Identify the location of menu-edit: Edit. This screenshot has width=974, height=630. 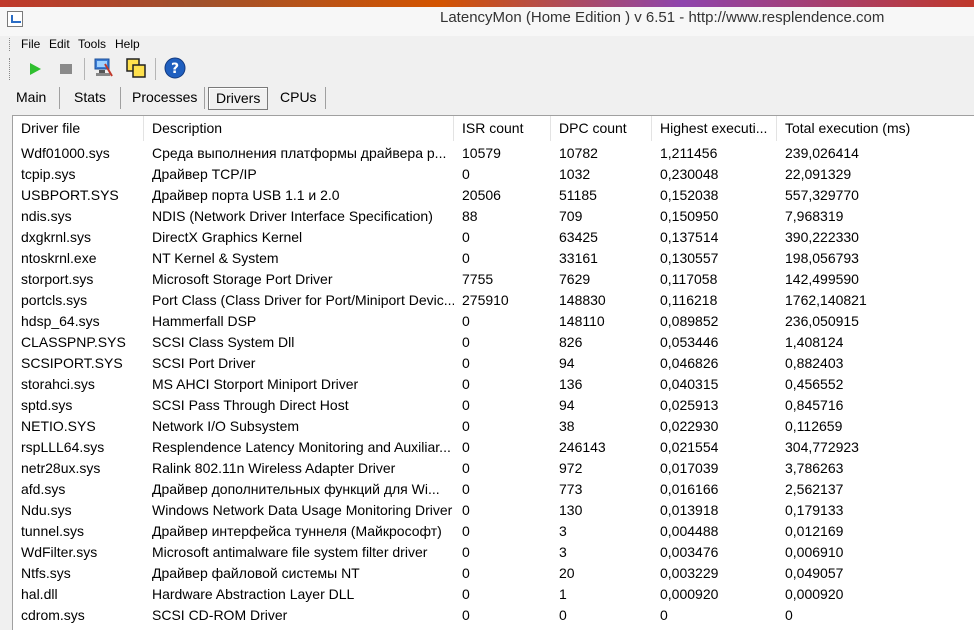
(59, 44).